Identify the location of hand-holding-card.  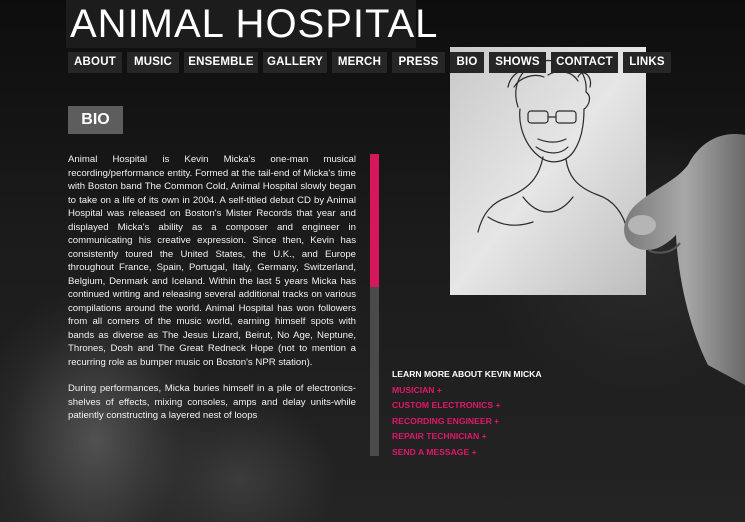
(684, 259).